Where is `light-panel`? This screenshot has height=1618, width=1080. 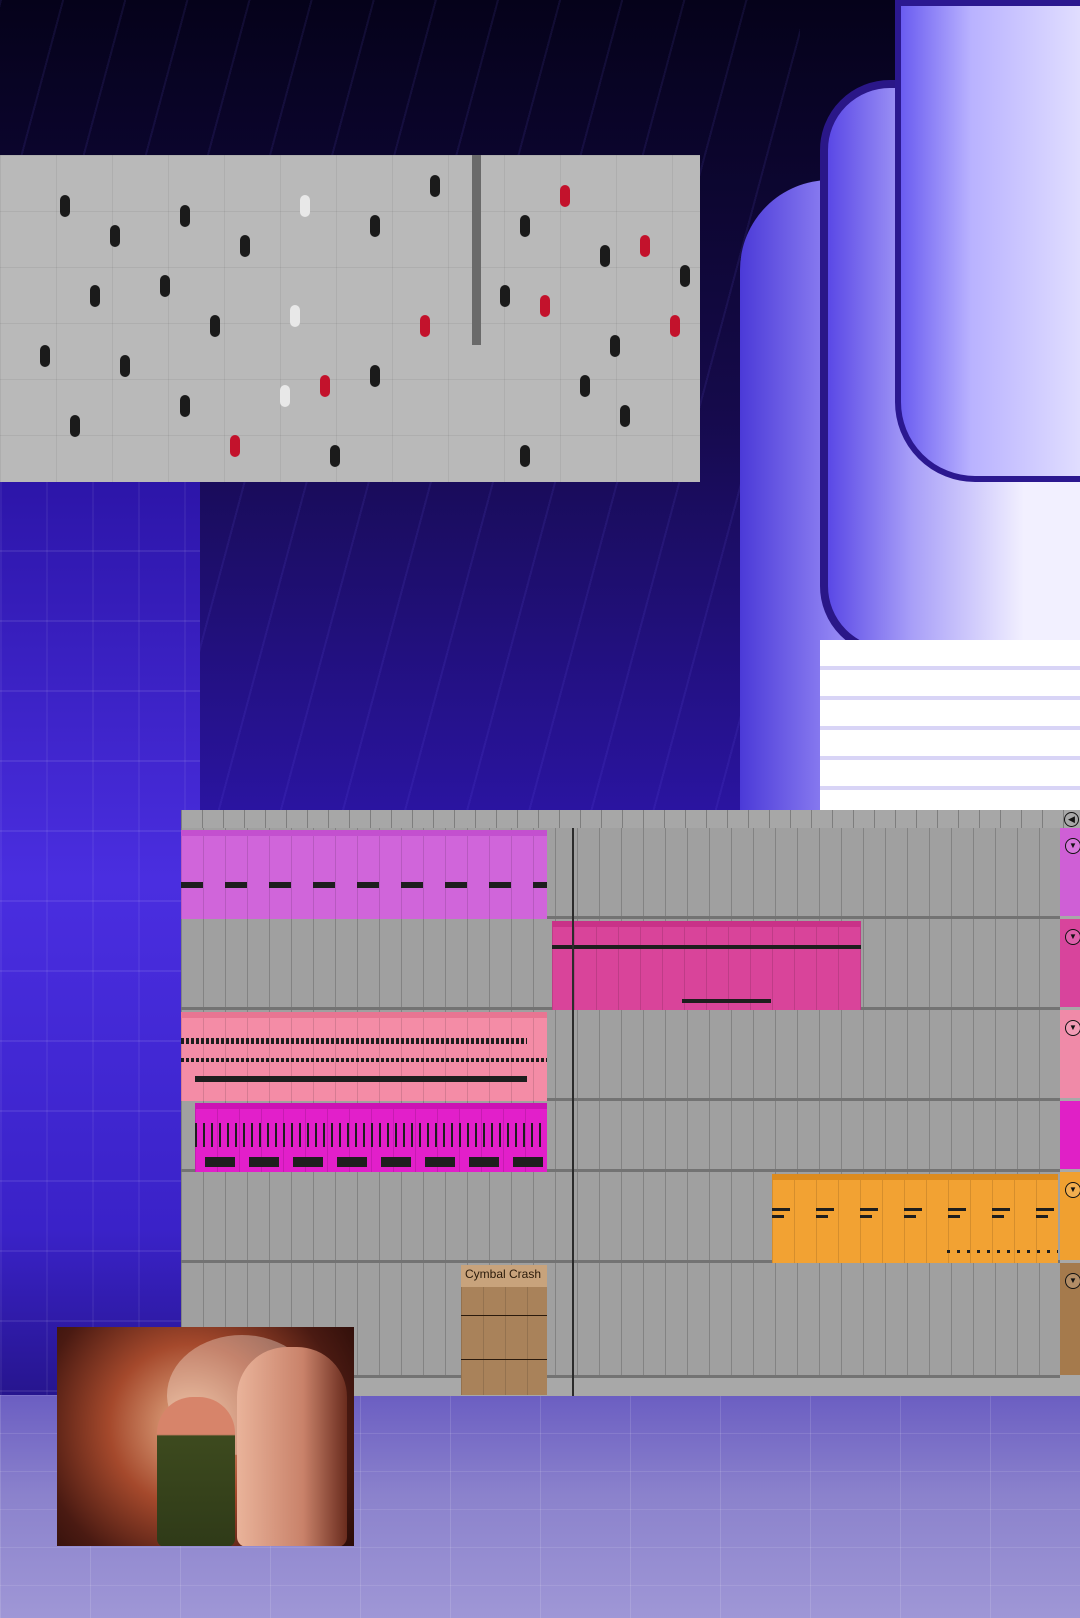 light-panel is located at coordinates (987, 241).